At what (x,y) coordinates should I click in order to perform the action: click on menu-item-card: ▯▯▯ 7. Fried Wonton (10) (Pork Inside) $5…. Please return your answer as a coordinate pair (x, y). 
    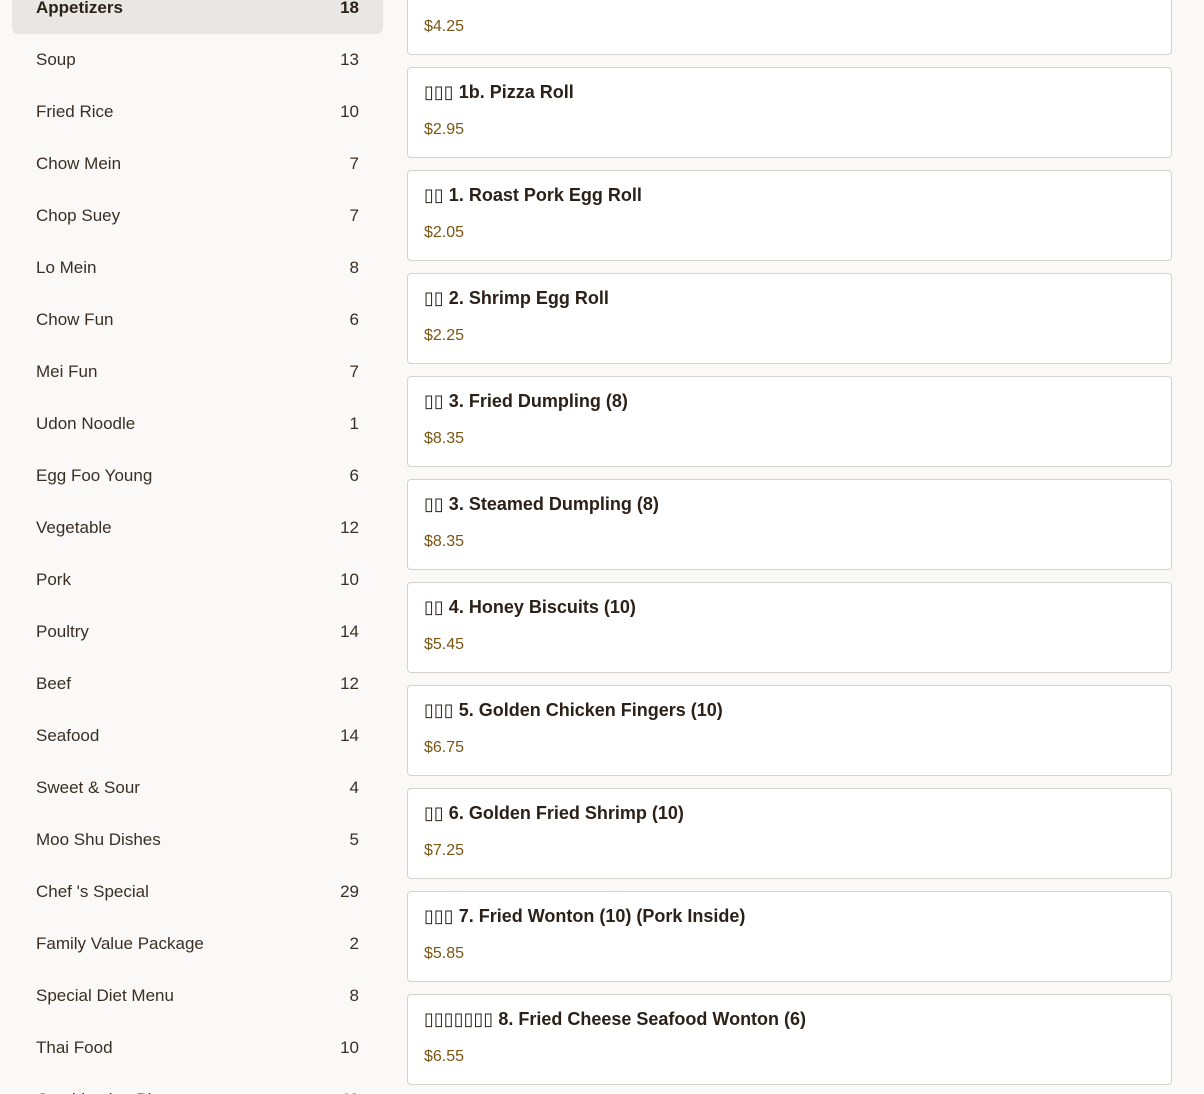
    Looking at the image, I should click on (789, 936).